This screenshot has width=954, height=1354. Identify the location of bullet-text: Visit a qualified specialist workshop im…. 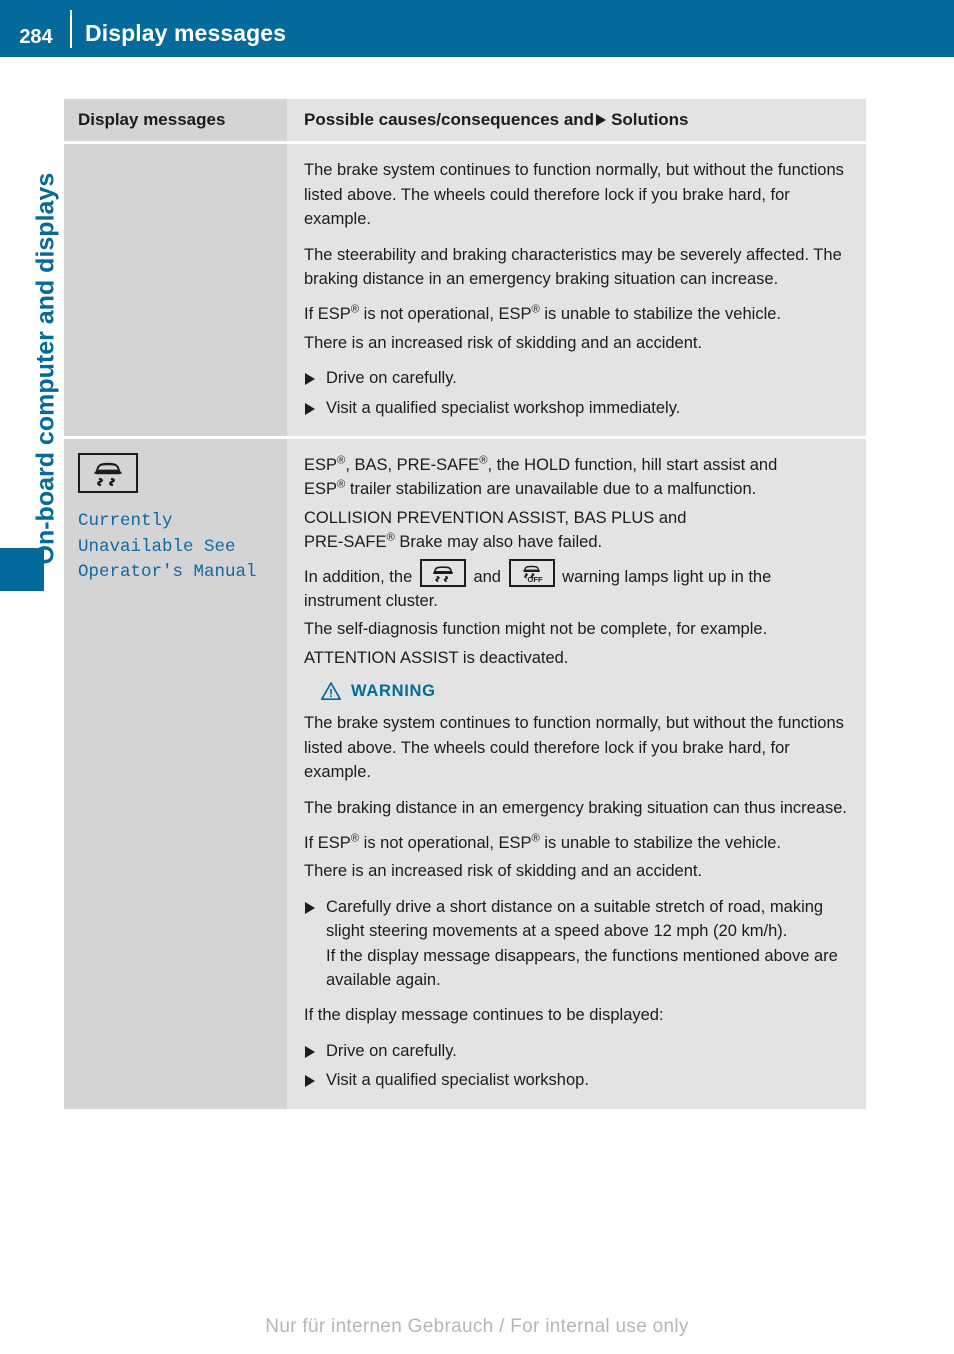
(503, 407).